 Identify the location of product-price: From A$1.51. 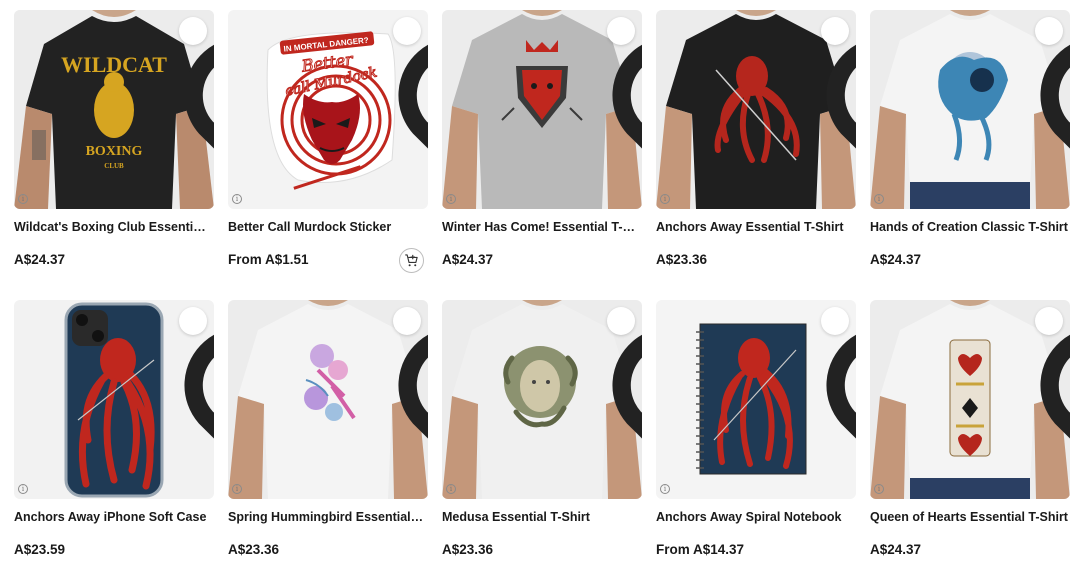
(268, 259).